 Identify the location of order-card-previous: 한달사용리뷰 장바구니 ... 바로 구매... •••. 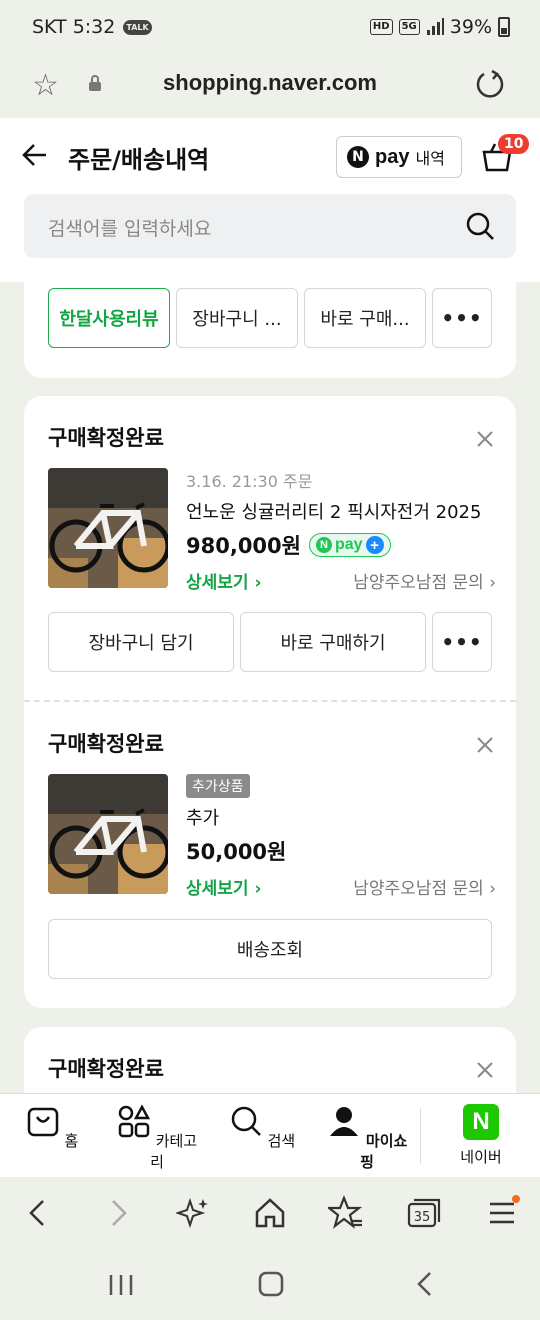
(270, 324).